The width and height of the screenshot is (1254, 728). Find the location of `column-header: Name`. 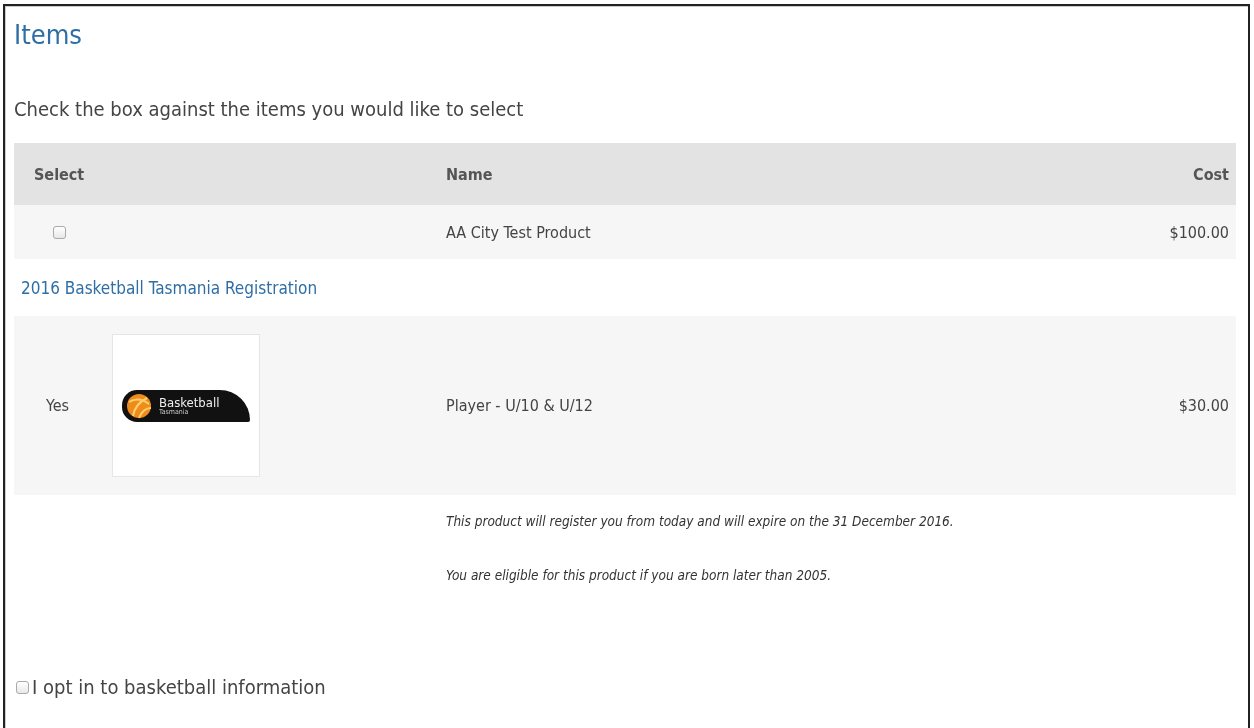

column-header: Name is located at coordinates (469, 174).